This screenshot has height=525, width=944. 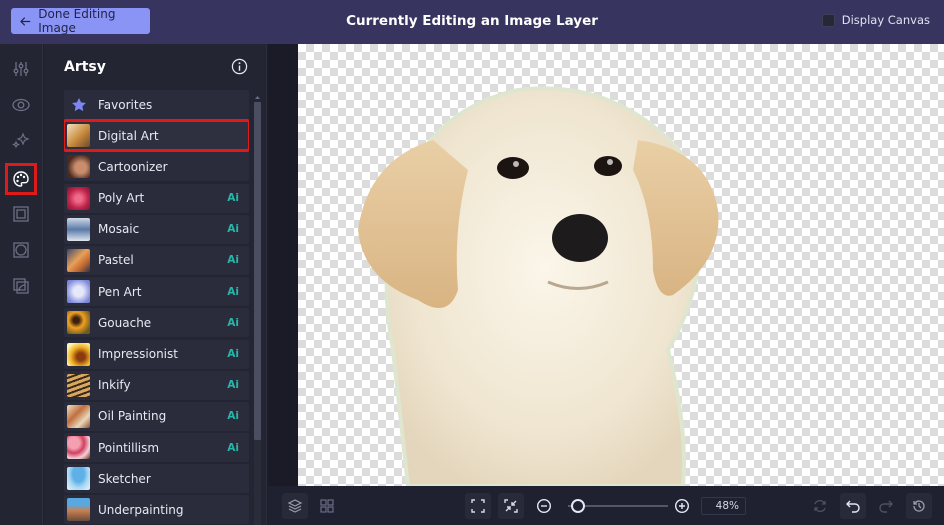 I want to click on sparkles-icon, so click(x=21, y=140).